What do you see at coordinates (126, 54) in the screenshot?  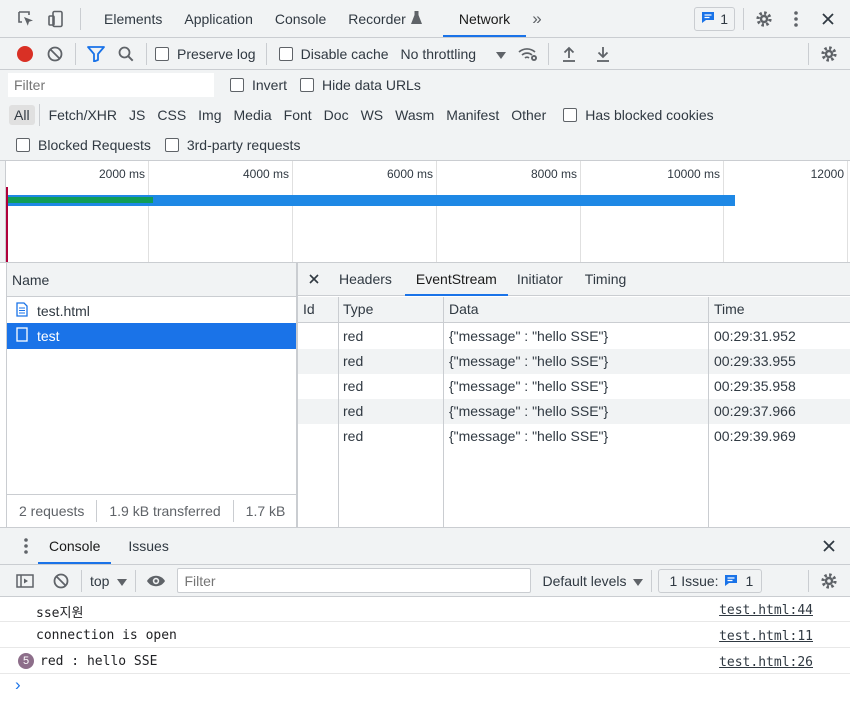 I see `search-icon` at bounding box center [126, 54].